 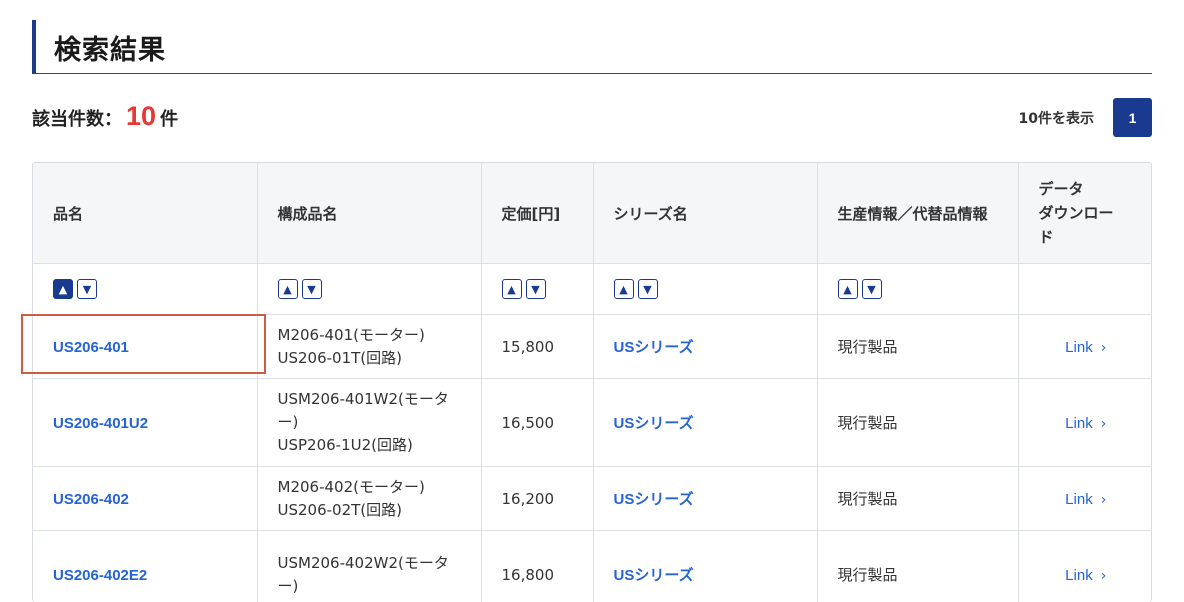 What do you see at coordinates (1096, 213) in the screenshot?
I see `col-header-download-line: ダウンロー` at bounding box center [1096, 213].